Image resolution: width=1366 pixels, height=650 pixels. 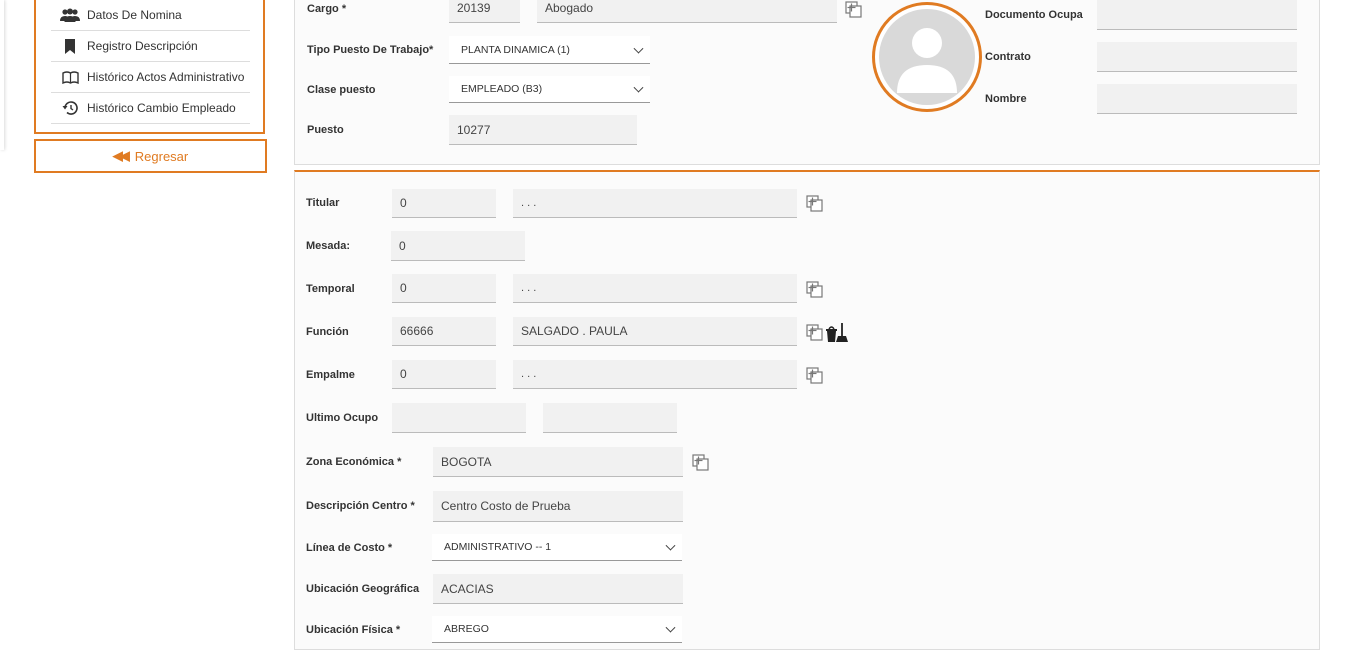 I want to click on sidebar-item-historico-actos: Histórico Actos Administrativo, so click(x=150, y=77).